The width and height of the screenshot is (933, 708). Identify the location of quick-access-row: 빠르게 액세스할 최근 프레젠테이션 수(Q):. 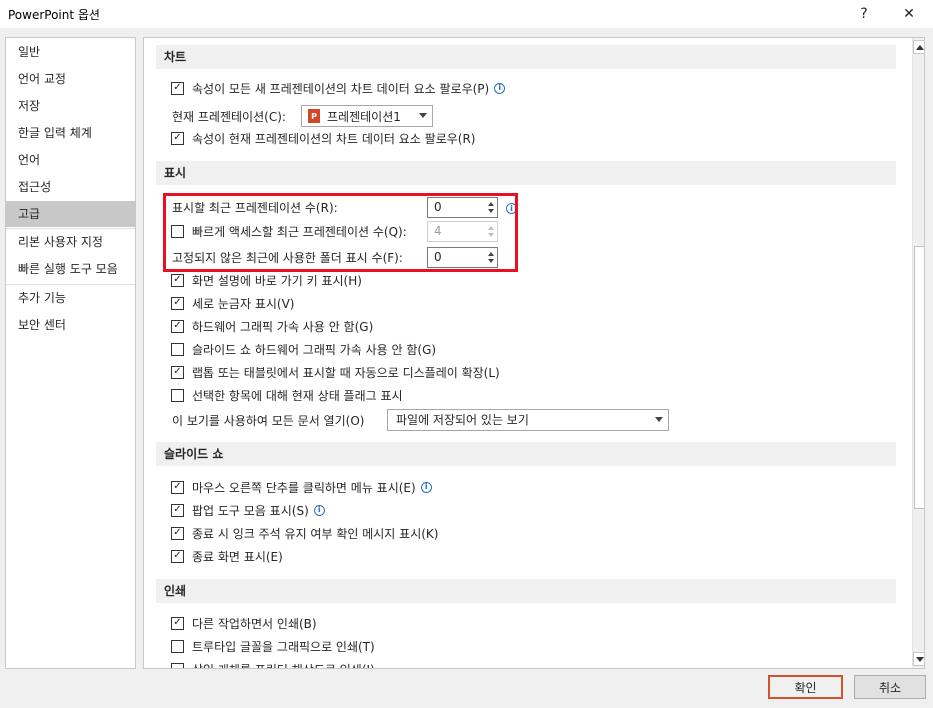
(289, 231).